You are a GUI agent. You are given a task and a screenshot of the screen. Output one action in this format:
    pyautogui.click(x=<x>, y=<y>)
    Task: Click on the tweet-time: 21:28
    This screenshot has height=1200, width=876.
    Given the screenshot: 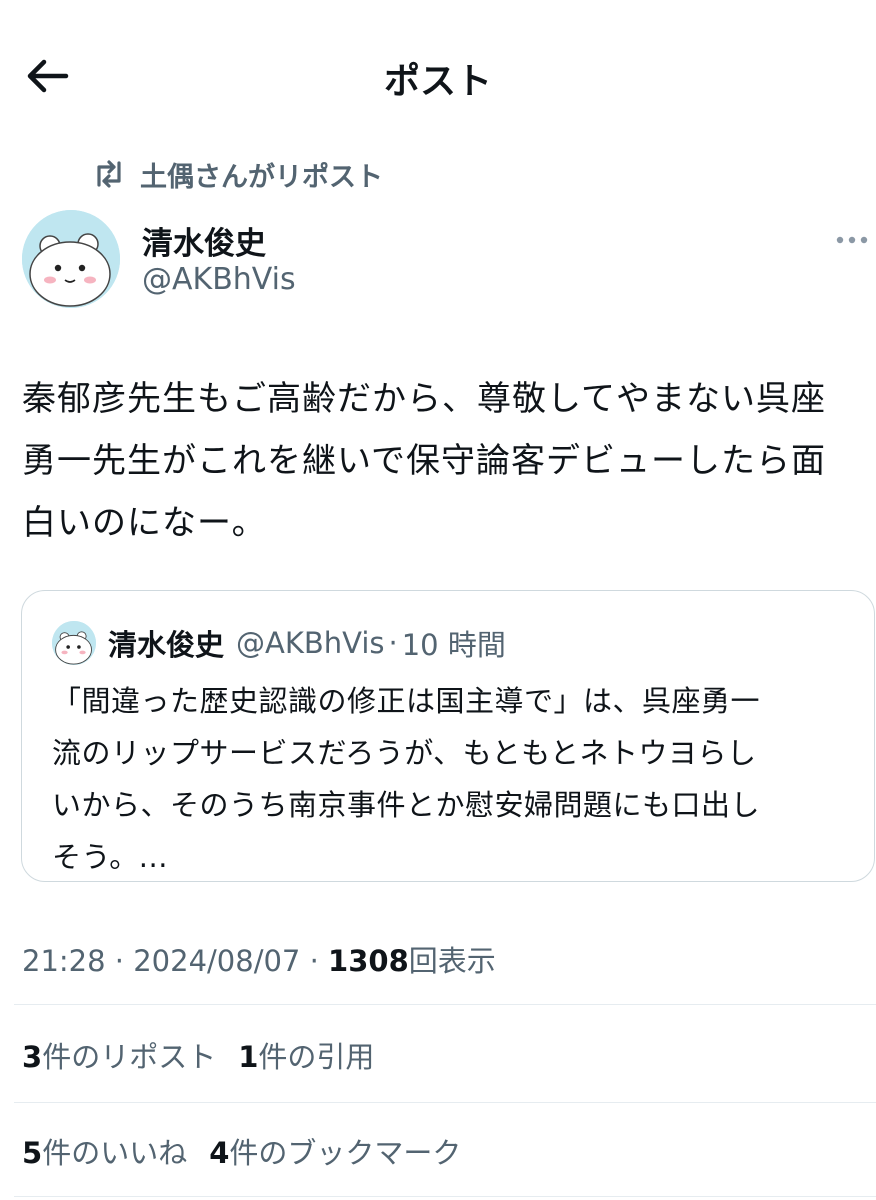 What is the action you would take?
    pyautogui.click(x=64, y=961)
    